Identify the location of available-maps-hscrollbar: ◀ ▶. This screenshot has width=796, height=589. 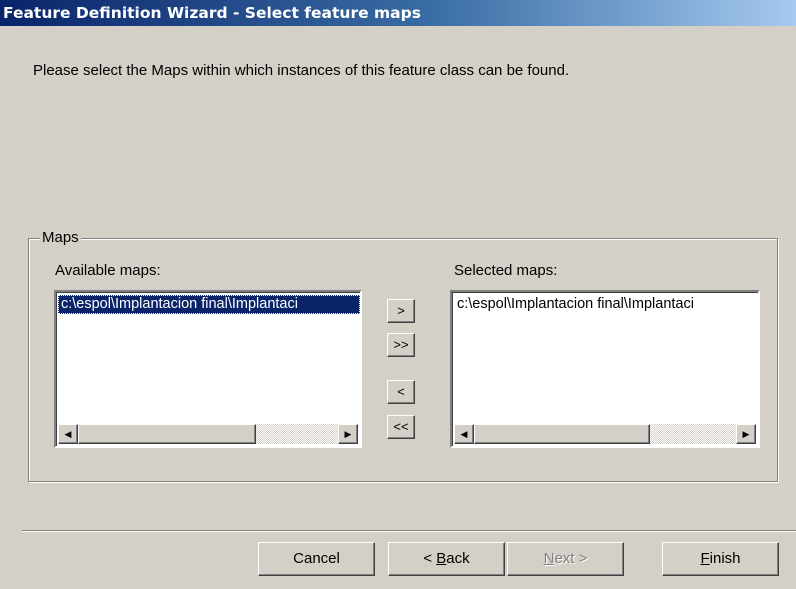
(208, 434).